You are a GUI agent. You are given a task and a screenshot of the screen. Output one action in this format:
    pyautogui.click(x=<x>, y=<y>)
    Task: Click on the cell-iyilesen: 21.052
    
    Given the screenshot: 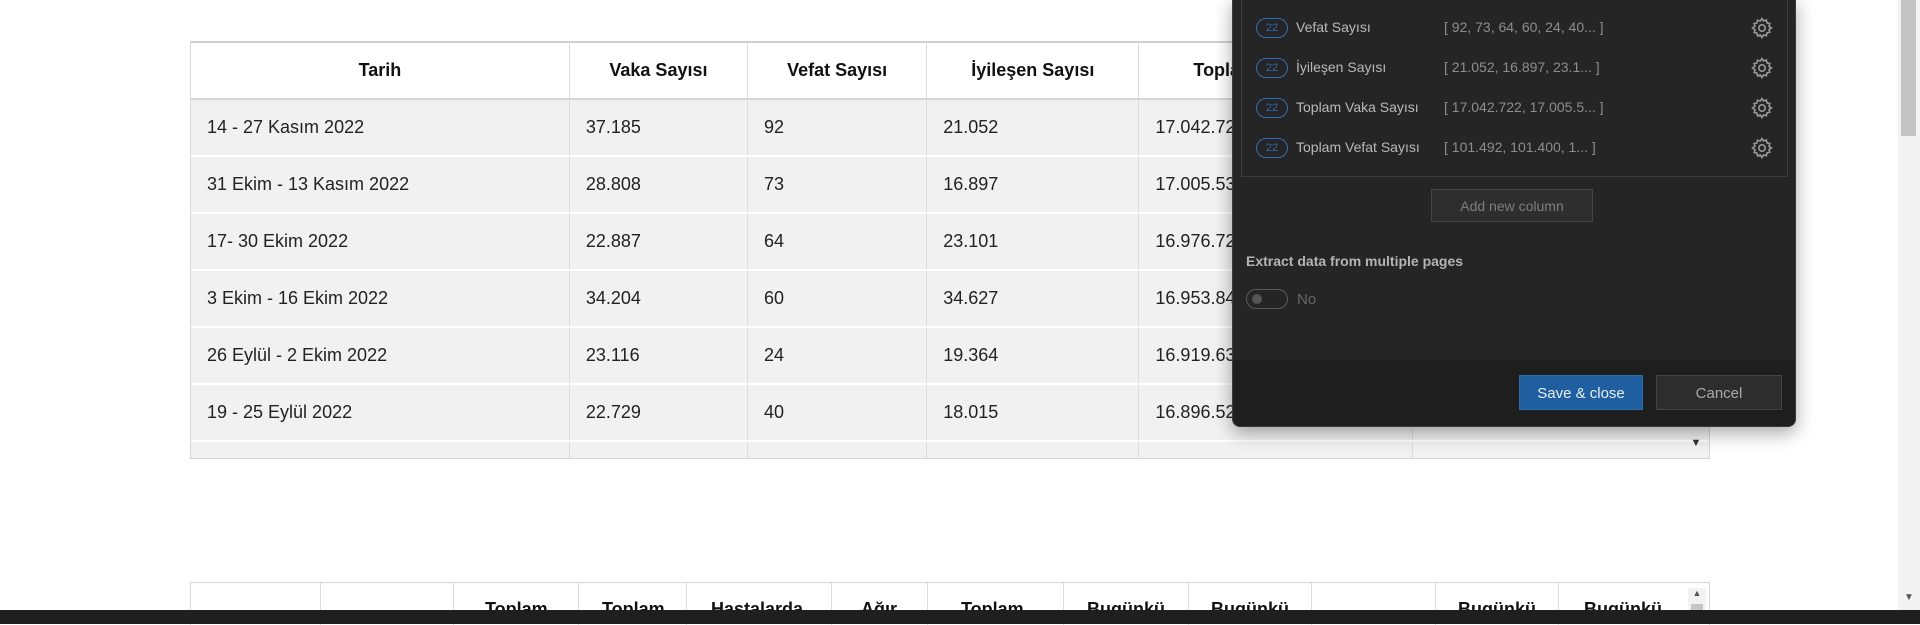 What is the action you would take?
    pyautogui.click(x=1033, y=128)
    